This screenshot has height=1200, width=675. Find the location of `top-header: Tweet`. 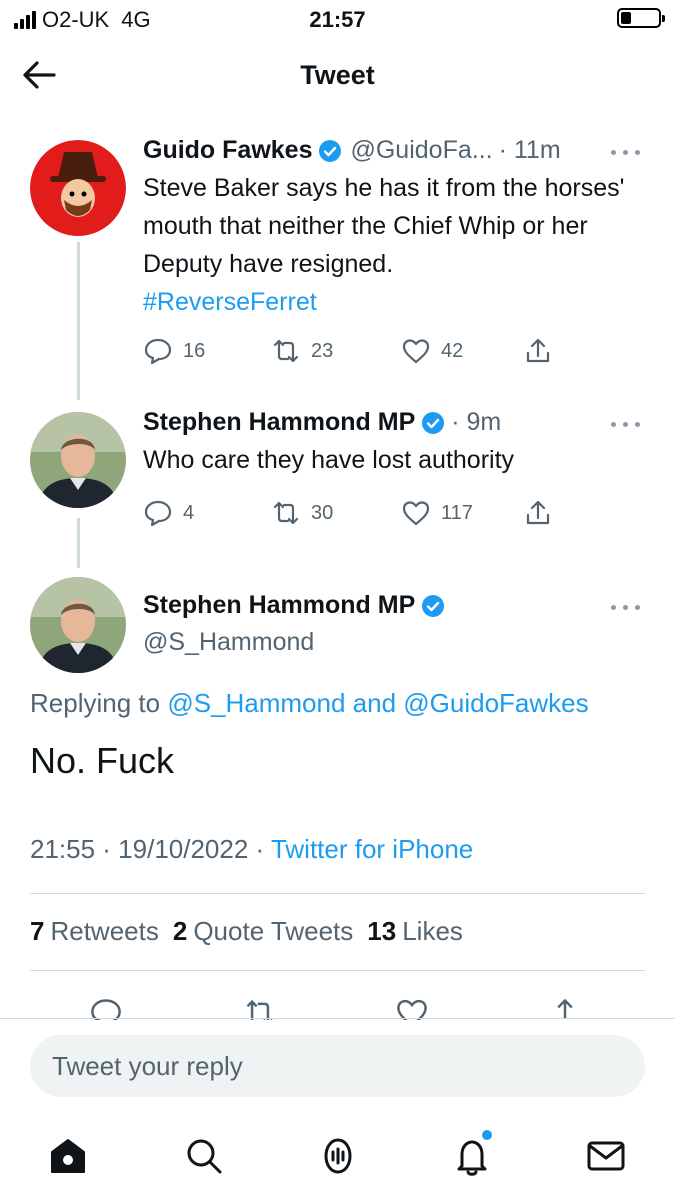

top-header: Tweet is located at coordinates (337, 76).